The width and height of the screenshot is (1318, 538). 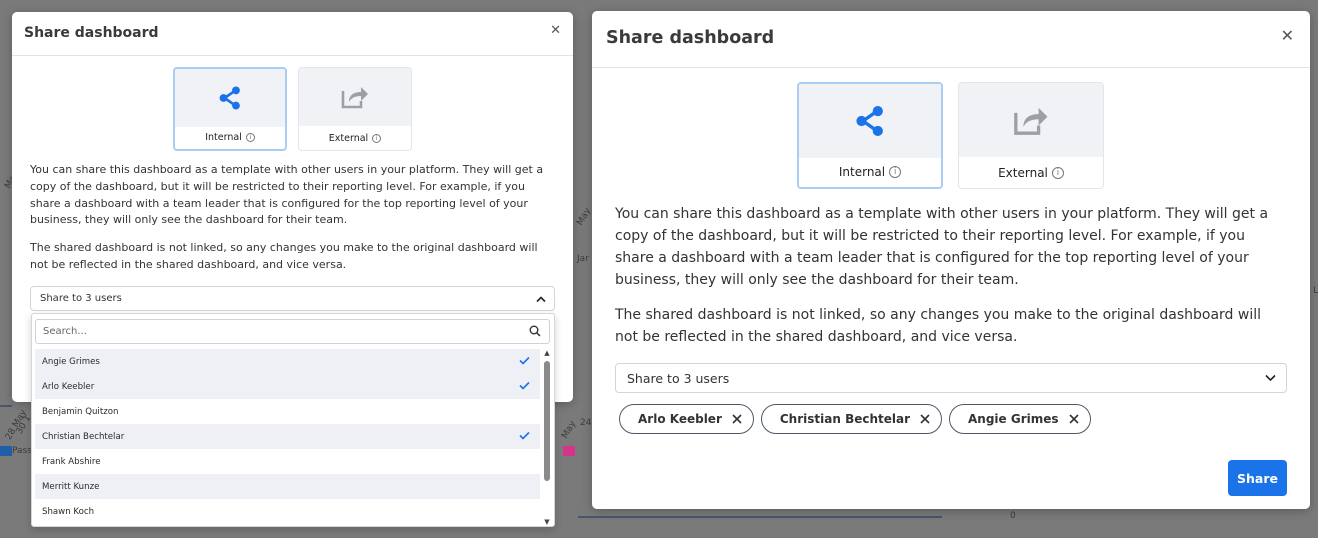 What do you see at coordinates (583, 259) in the screenshot?
I see `bg-axis-label: Jar` at bounding box center [583, 259].